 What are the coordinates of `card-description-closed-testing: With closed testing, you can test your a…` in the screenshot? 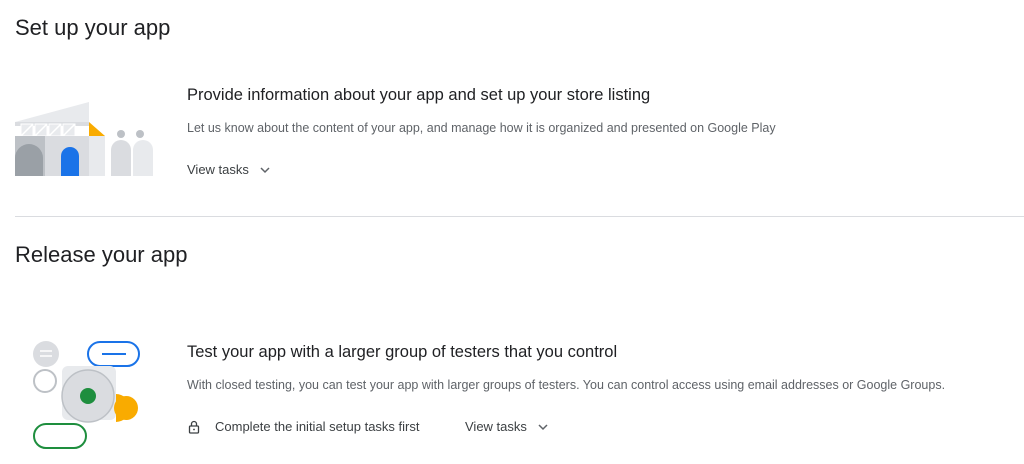 It's located at (566, 385).